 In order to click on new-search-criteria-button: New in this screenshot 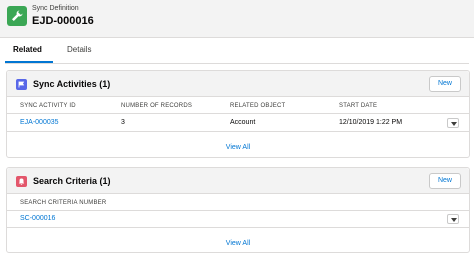, I will do `click(445, 181)`.